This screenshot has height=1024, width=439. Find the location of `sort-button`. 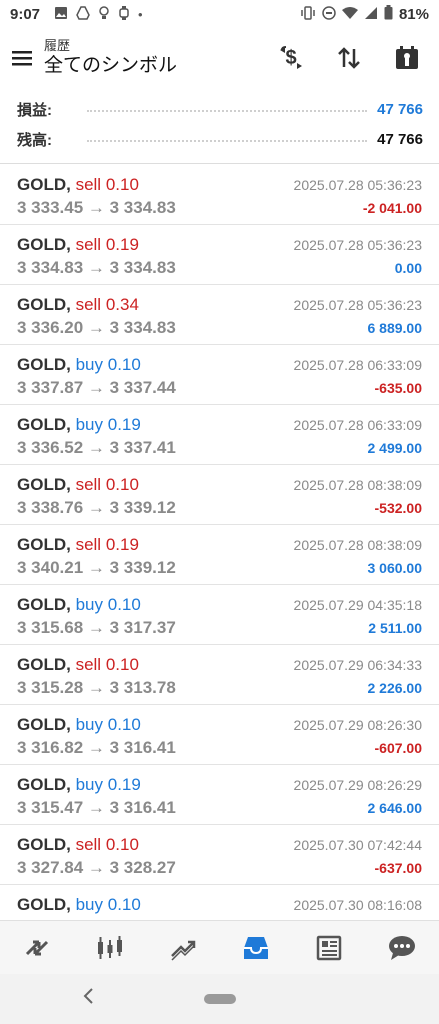

sort-button is located at coordinates (349, 58).